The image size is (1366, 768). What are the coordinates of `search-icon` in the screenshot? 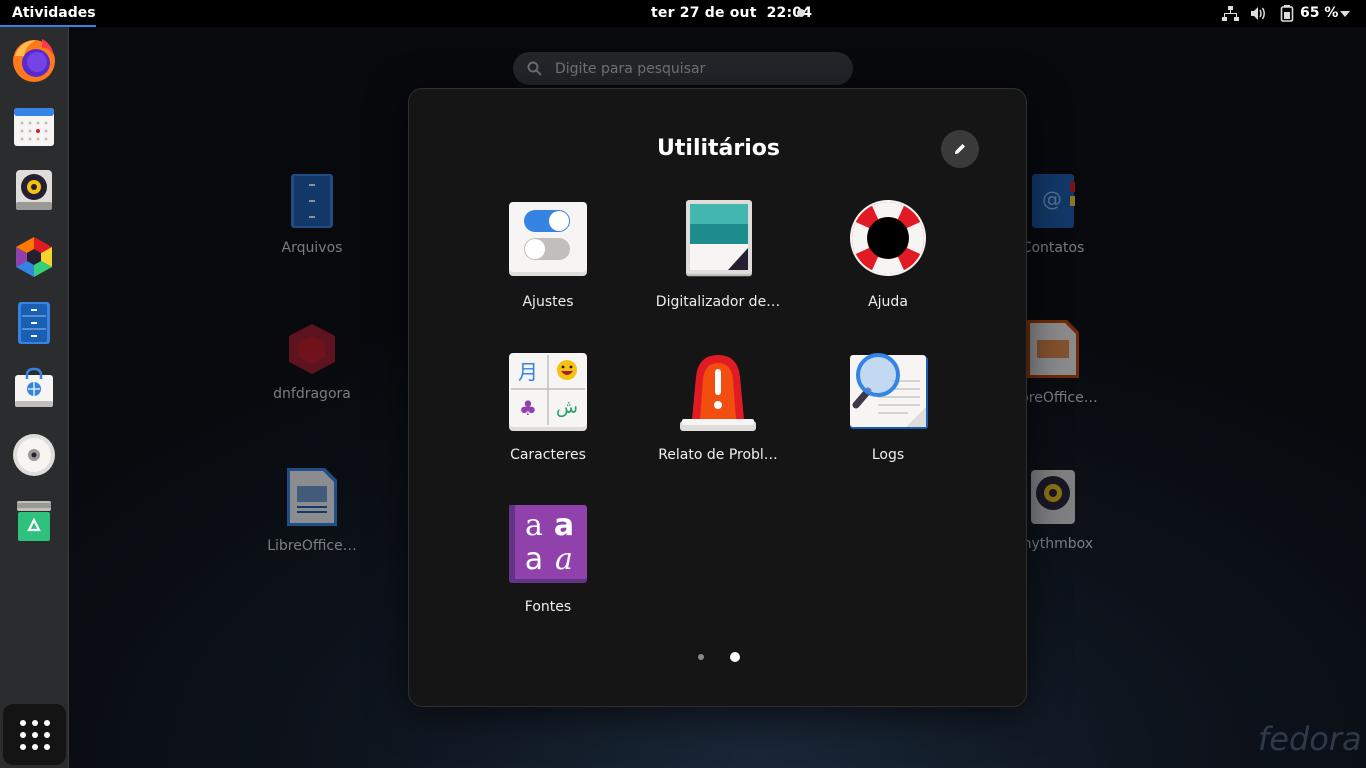 It's located at (534, 68).